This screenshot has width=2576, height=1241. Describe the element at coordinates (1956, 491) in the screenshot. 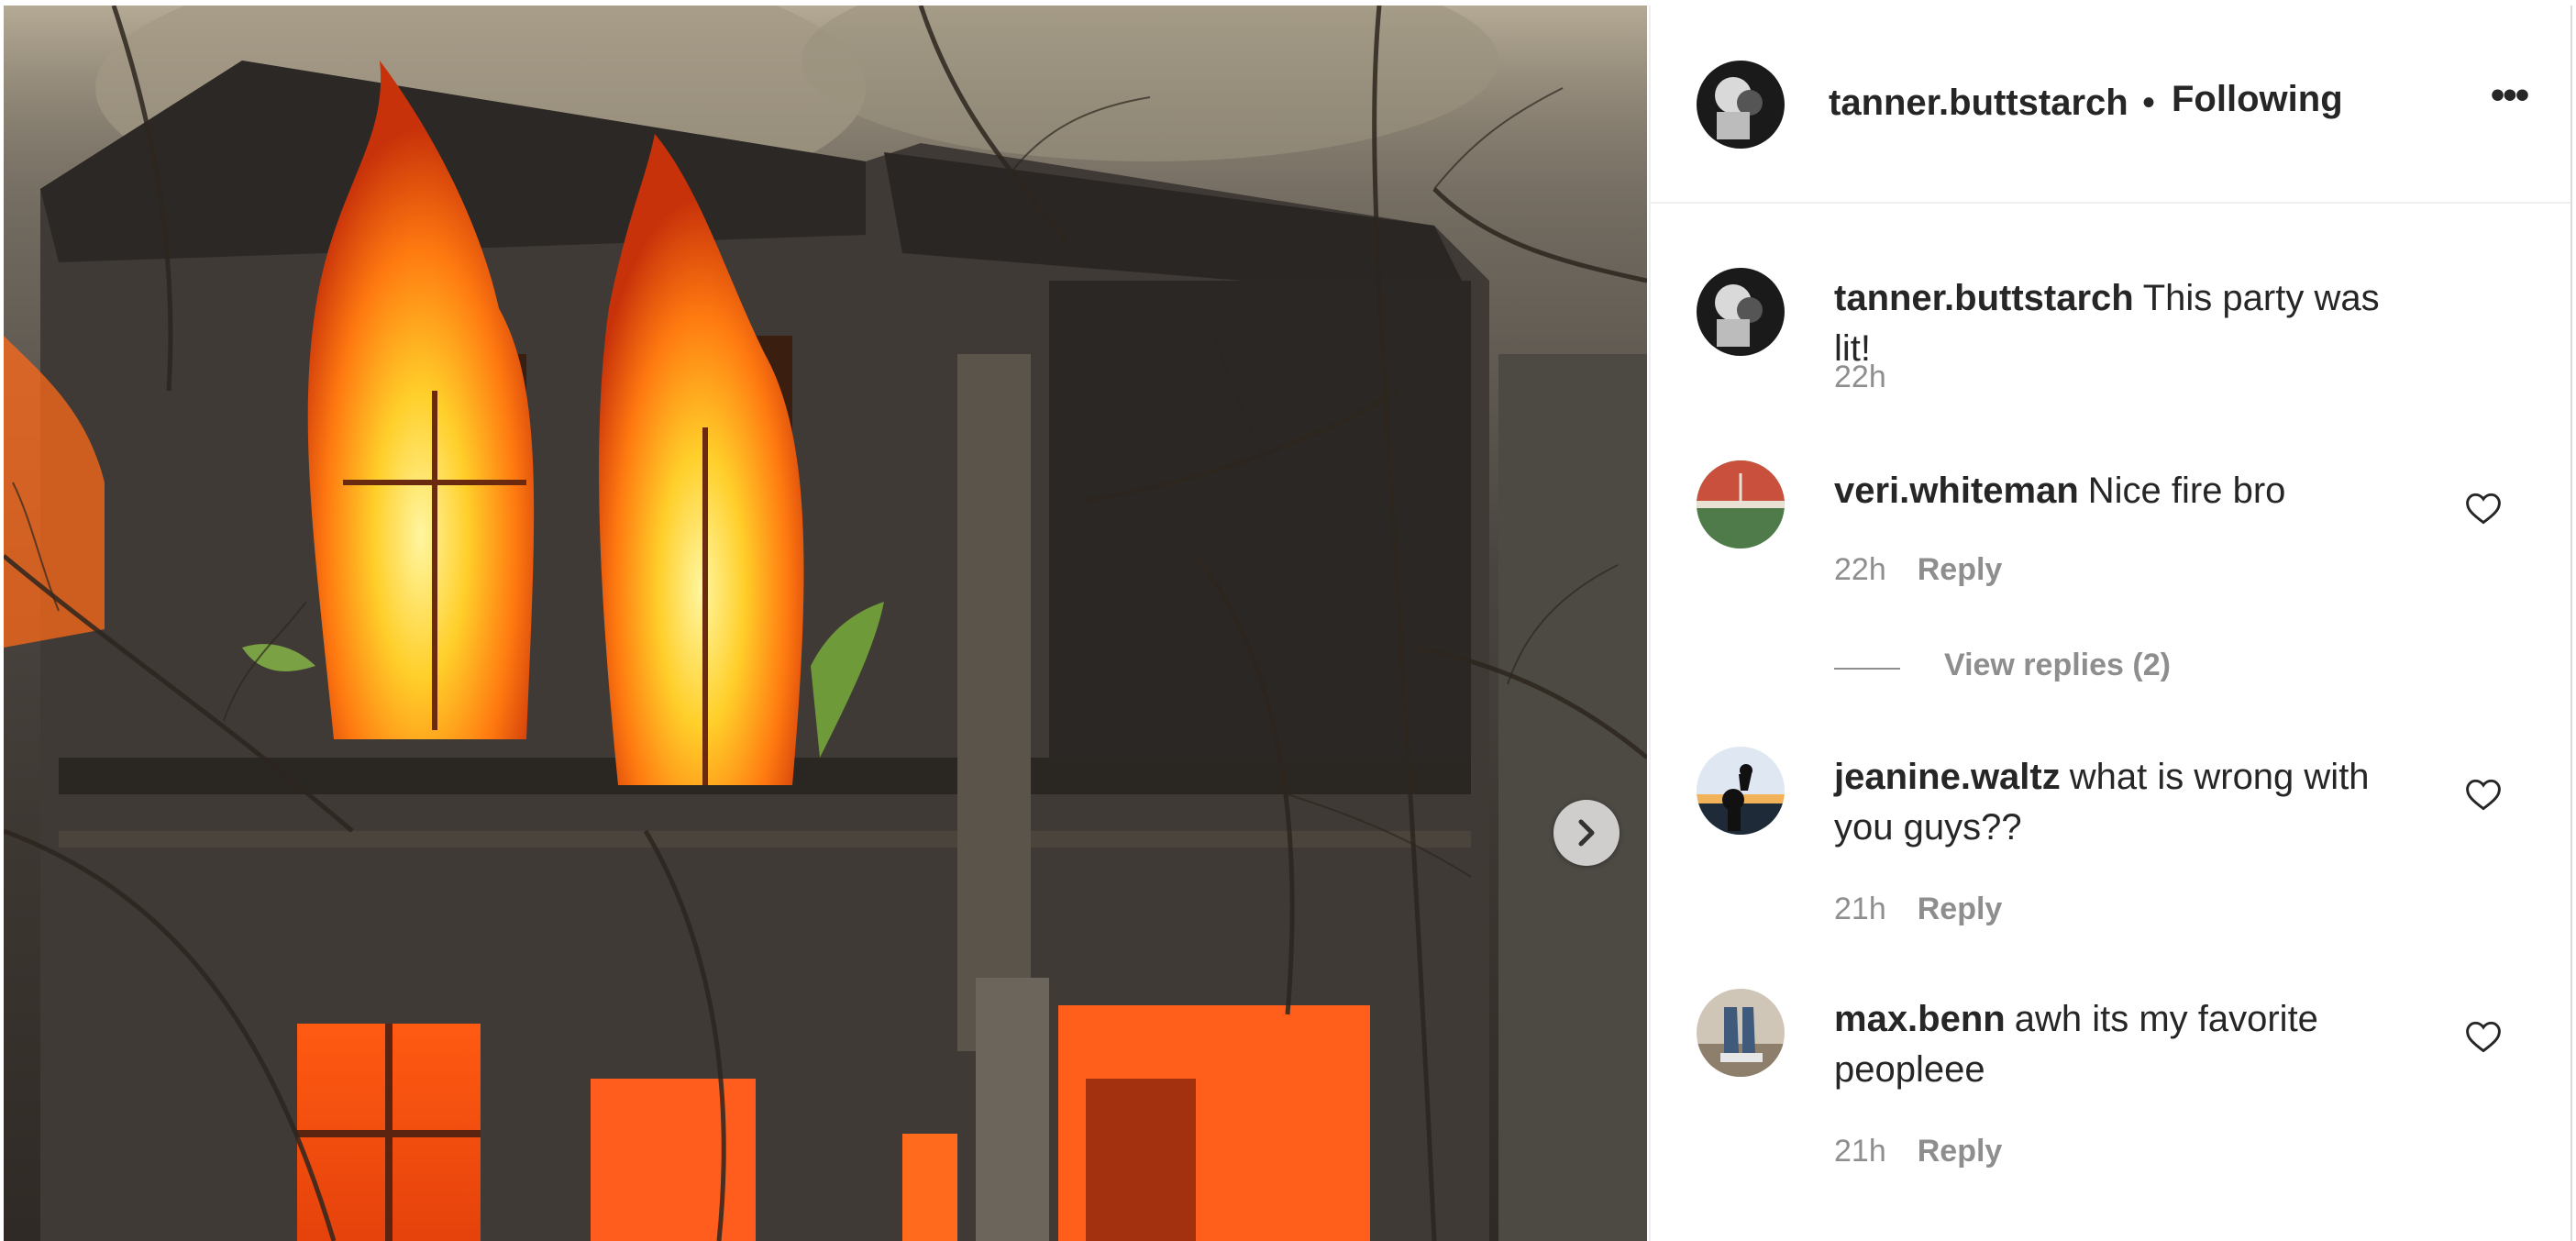

I see `comment-username: veri.whiteman` at that location.